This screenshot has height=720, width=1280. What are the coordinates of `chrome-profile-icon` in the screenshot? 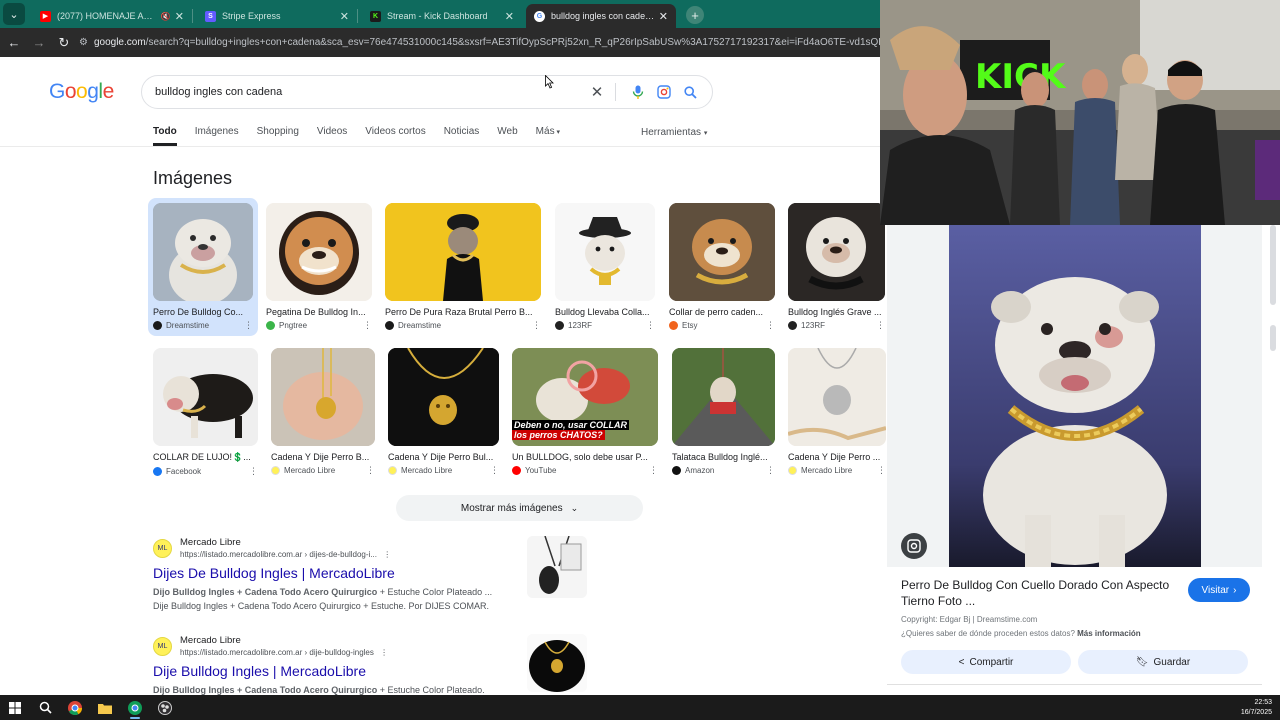 It's located at (135, 707).